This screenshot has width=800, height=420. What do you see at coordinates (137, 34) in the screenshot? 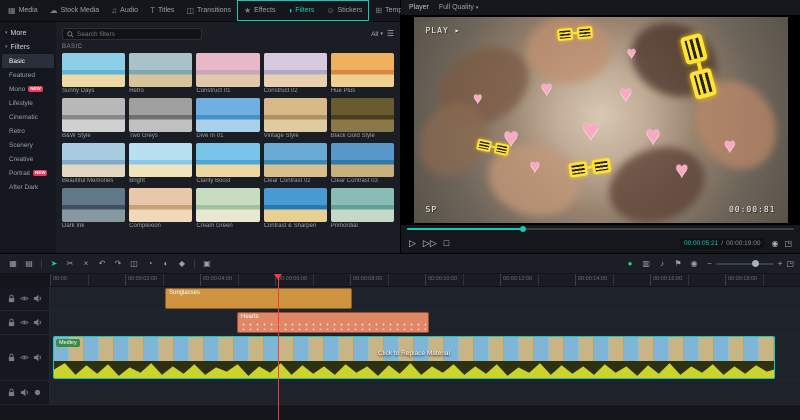
I see `search-input` at bounding box center [137, 34].